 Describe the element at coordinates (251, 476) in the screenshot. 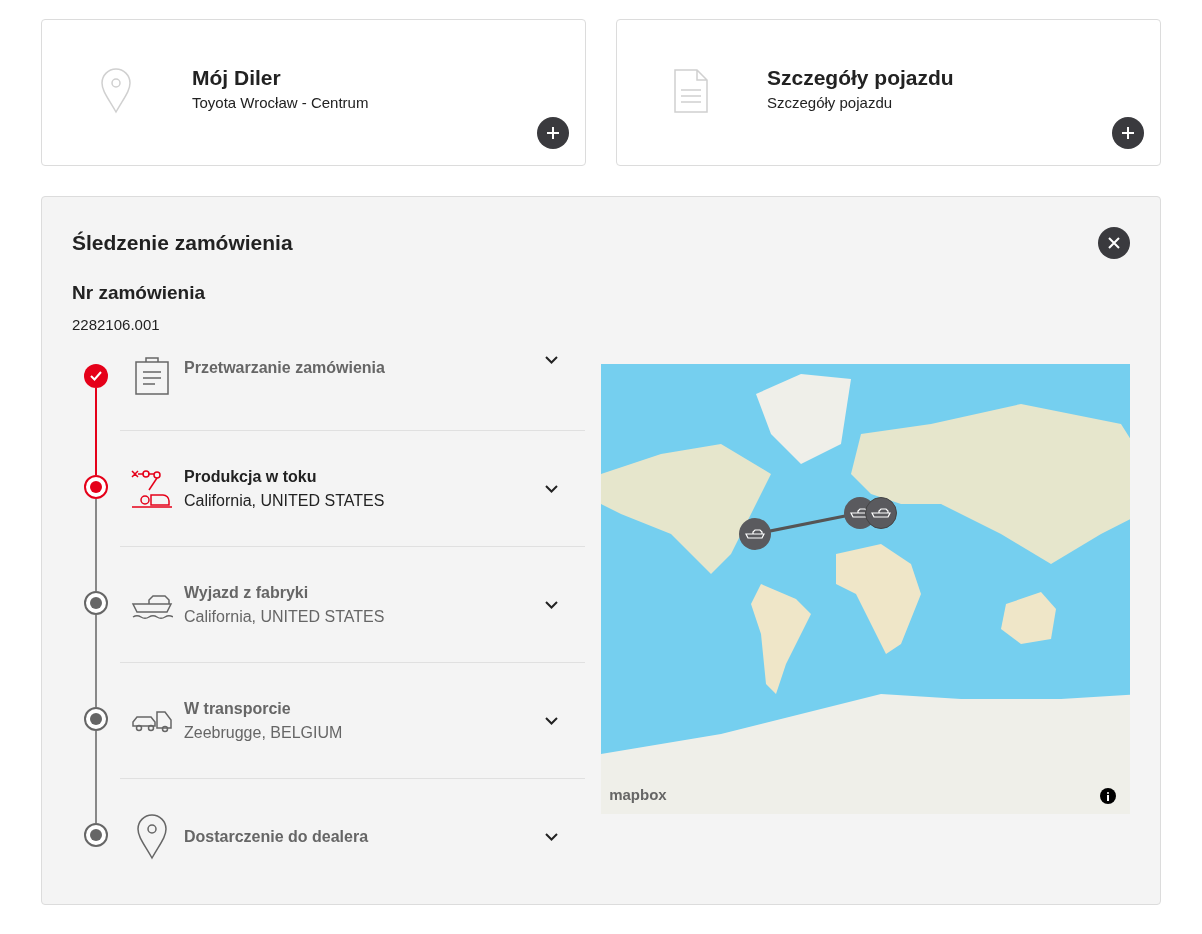

I see `step-title: Produkcja w toku` at that location.